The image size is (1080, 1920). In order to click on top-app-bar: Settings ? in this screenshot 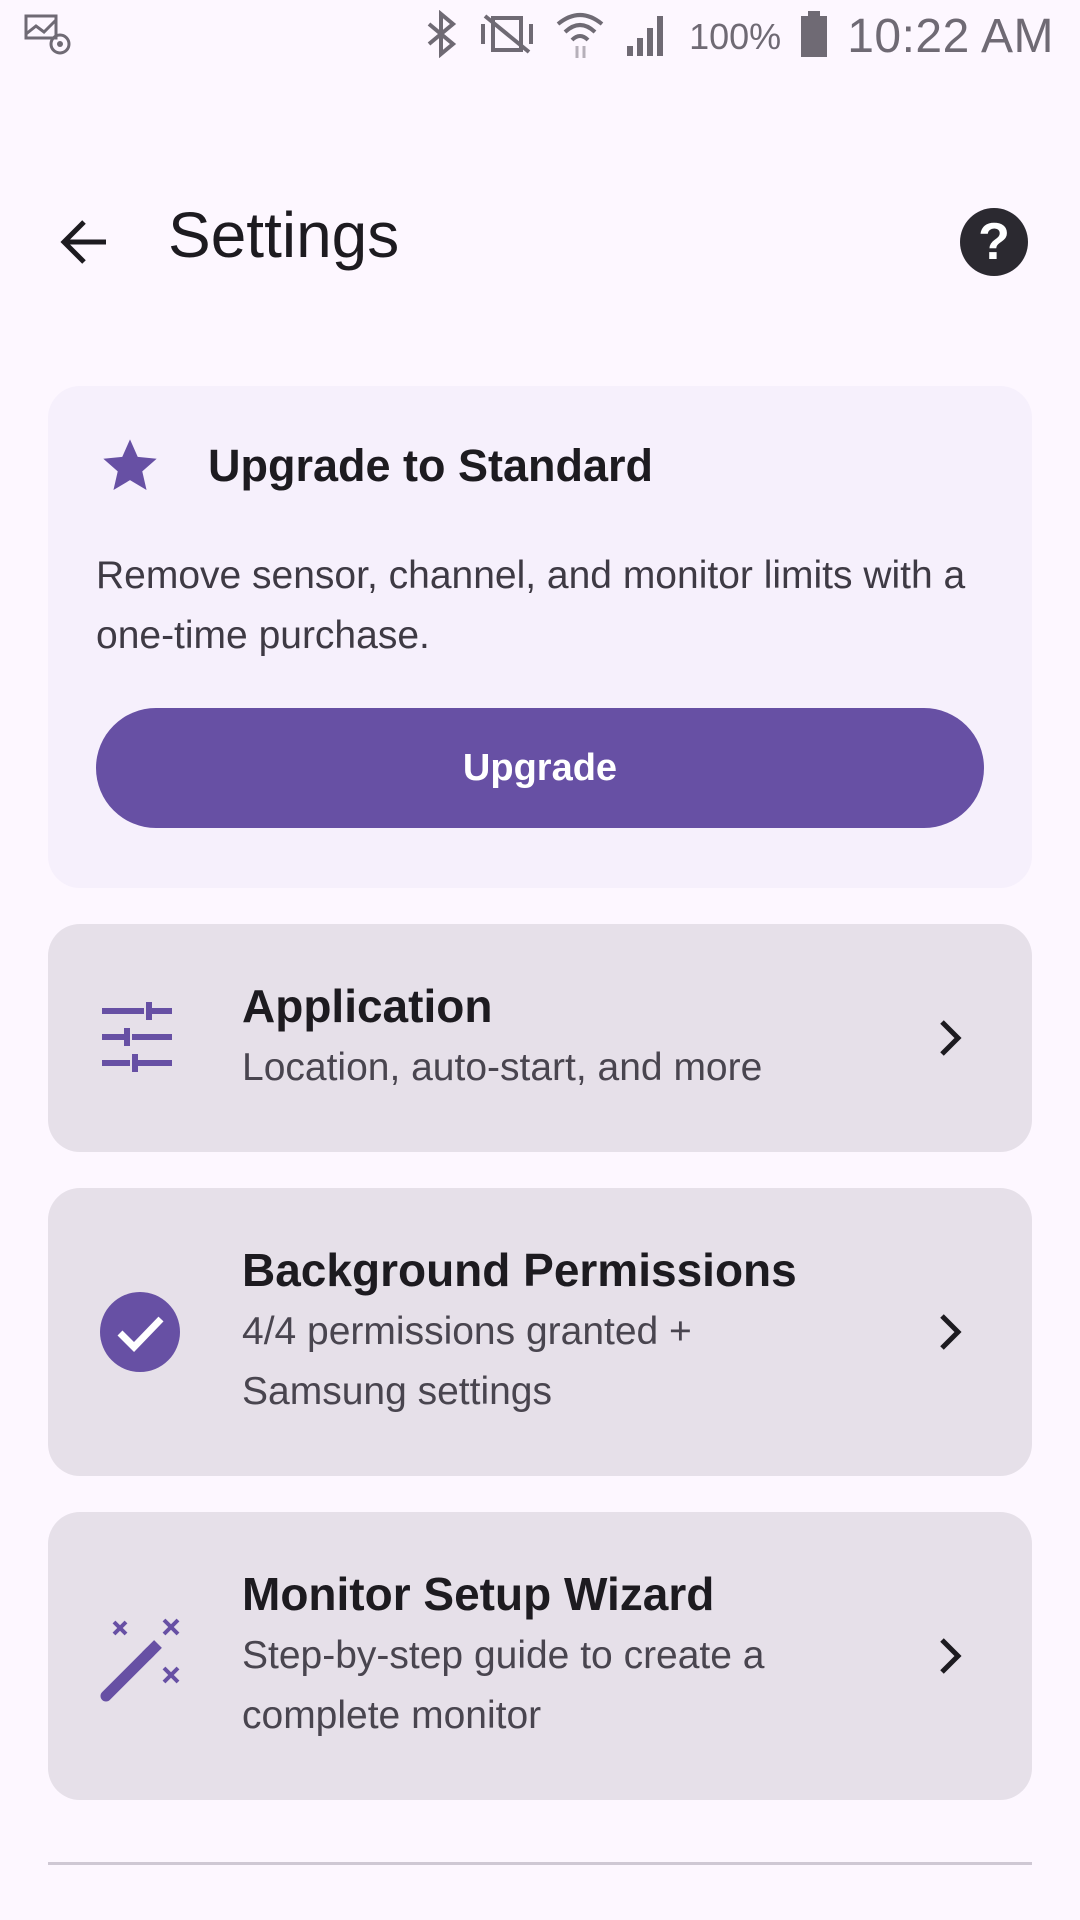, I will do `click(540, 240)`.